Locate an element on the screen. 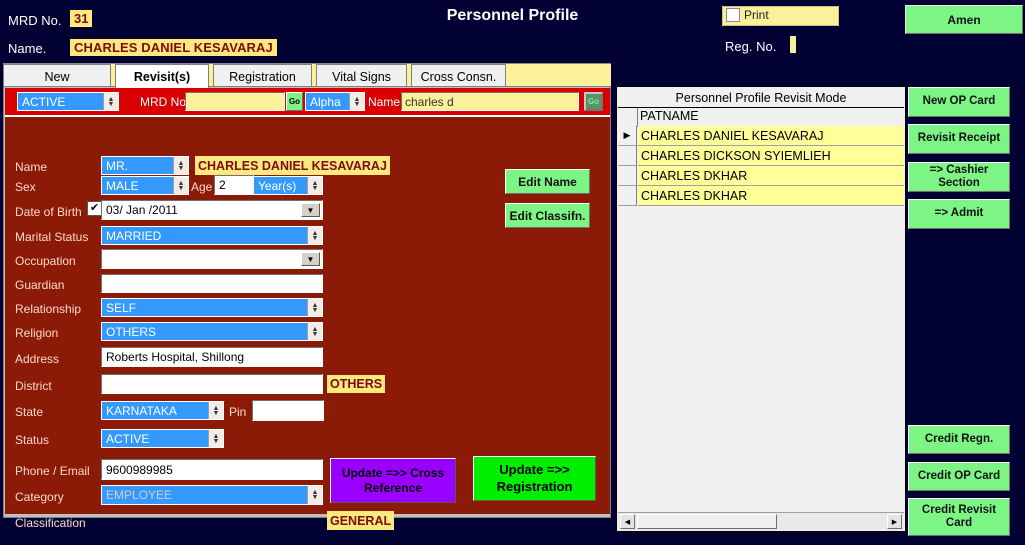 This screenshot has width=1025, height=545. classification-label: Classification is located at coordinates (50, 523).